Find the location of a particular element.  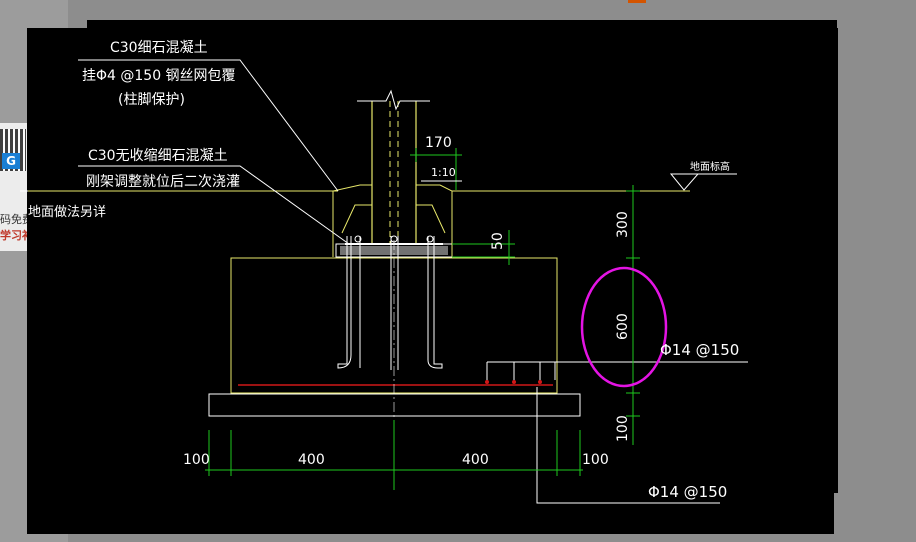

slope-label: 1:10 is located at coordinates (443, 172).